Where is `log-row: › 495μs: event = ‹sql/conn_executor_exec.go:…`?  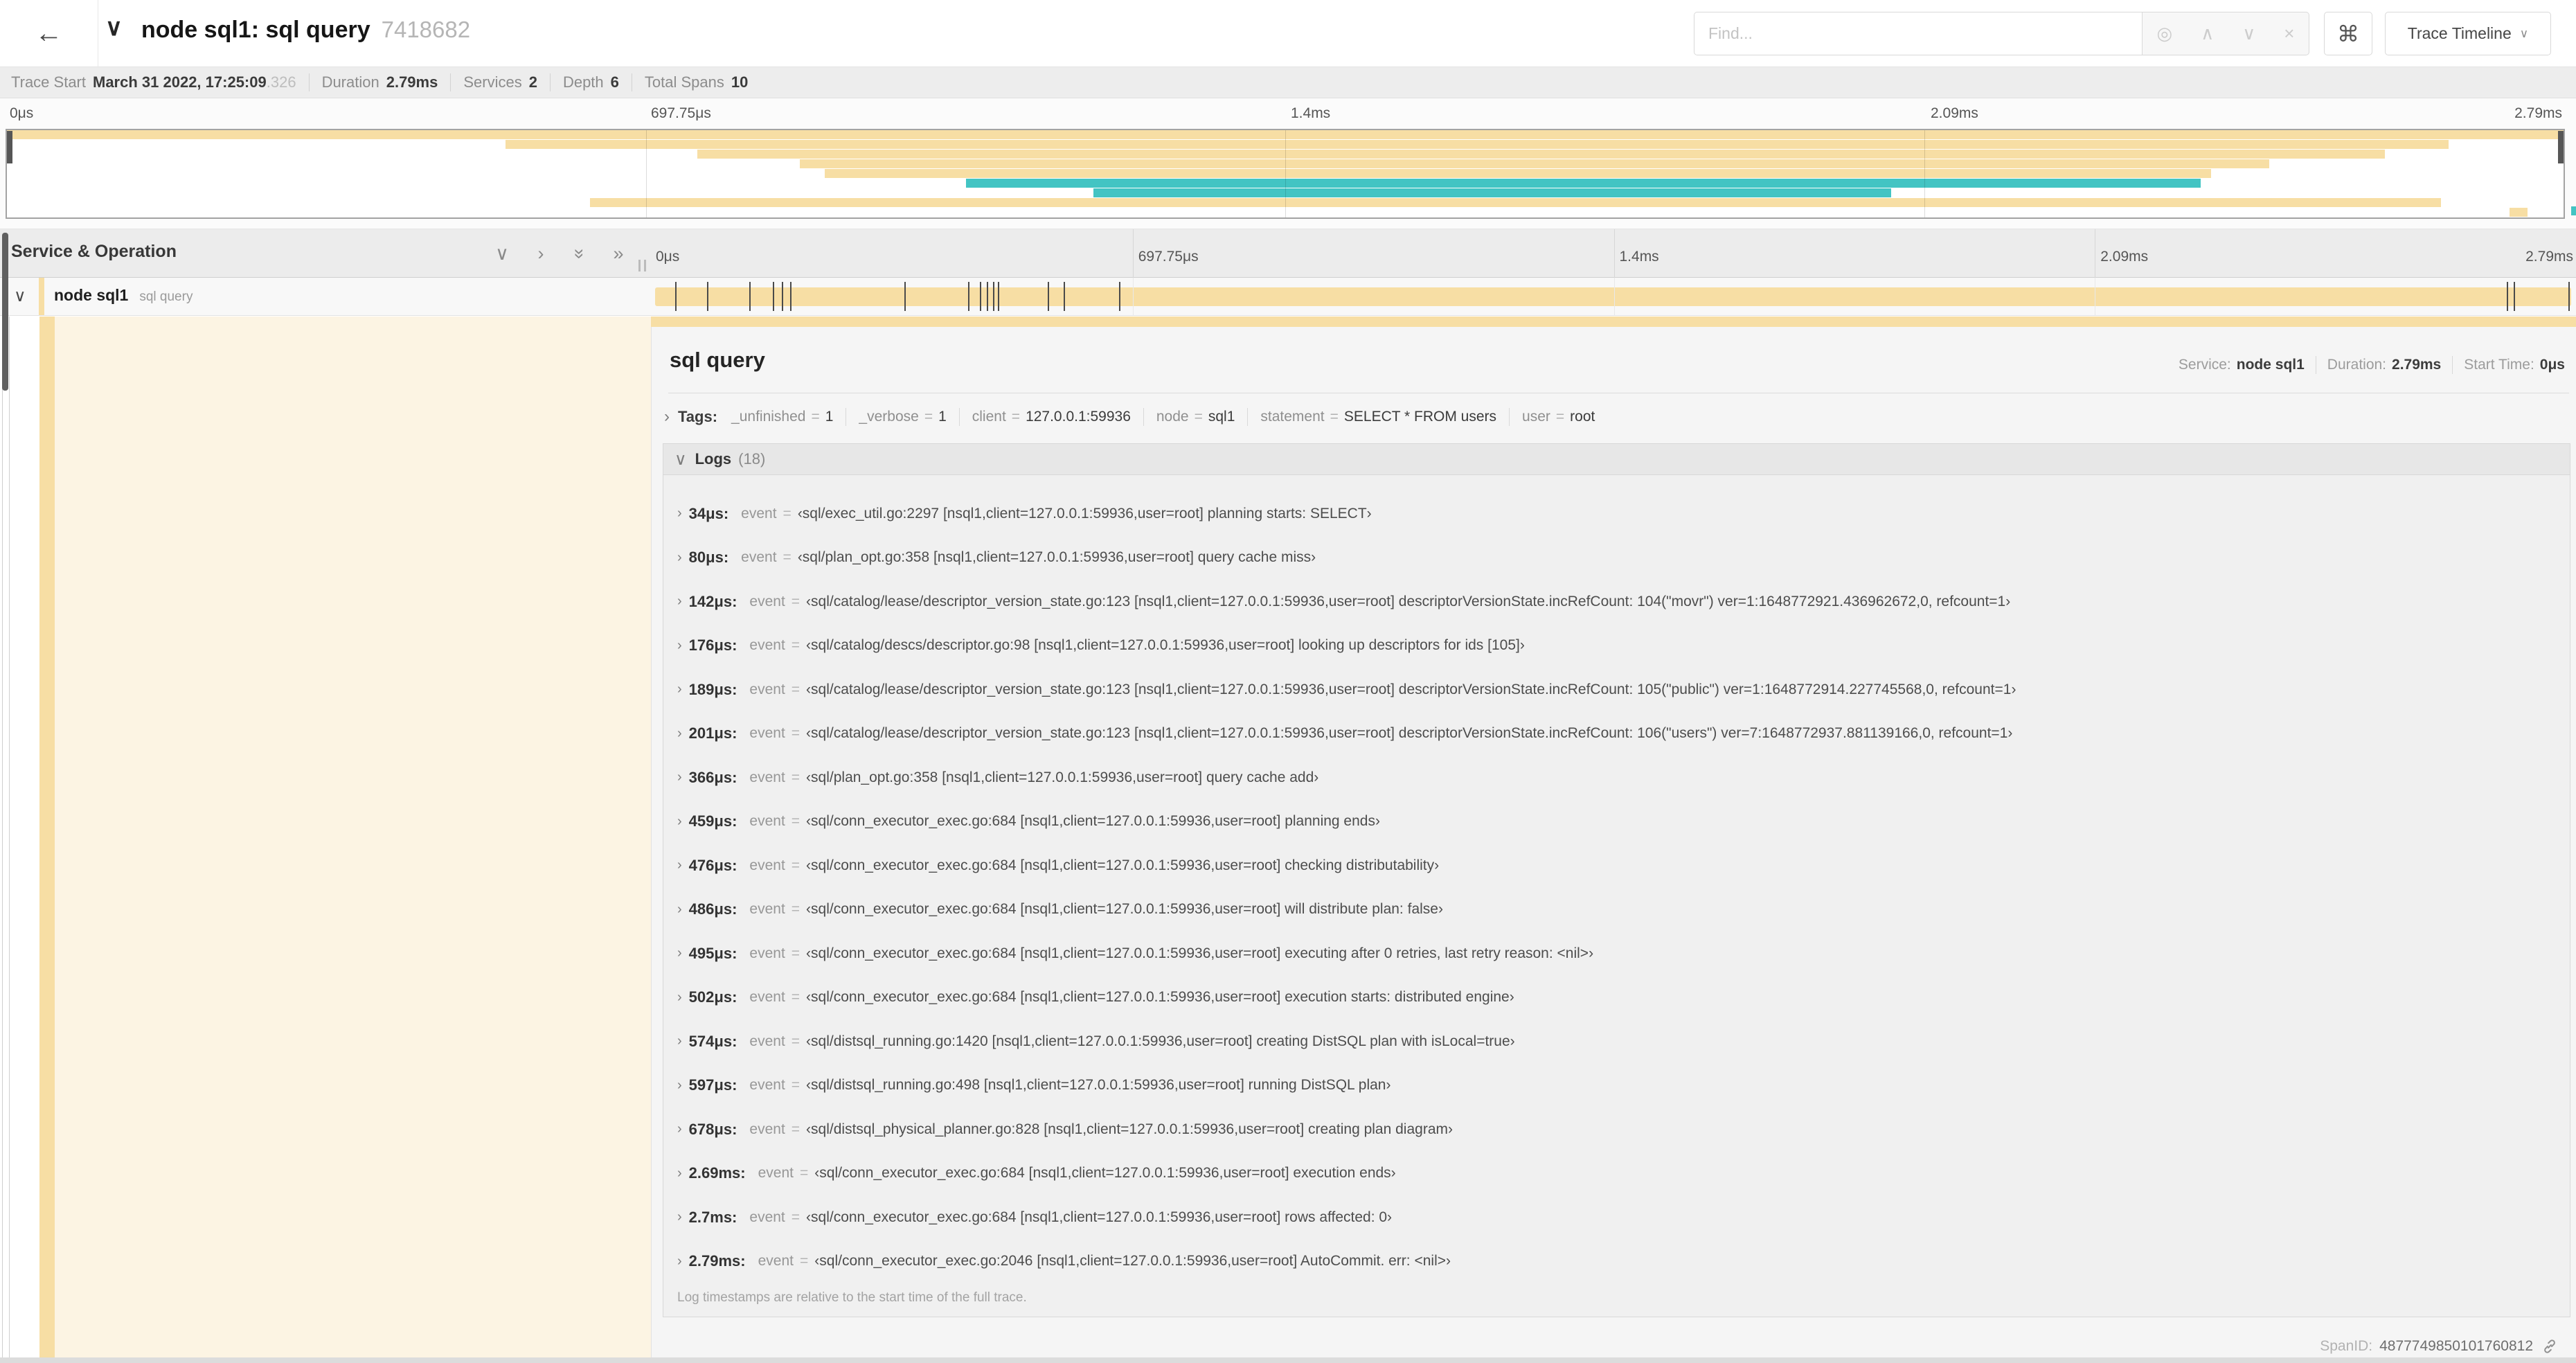 log-row: › 495μs: event = ‹sql/conn_executor_exec.go:… is located at coordinates (1616, 954).